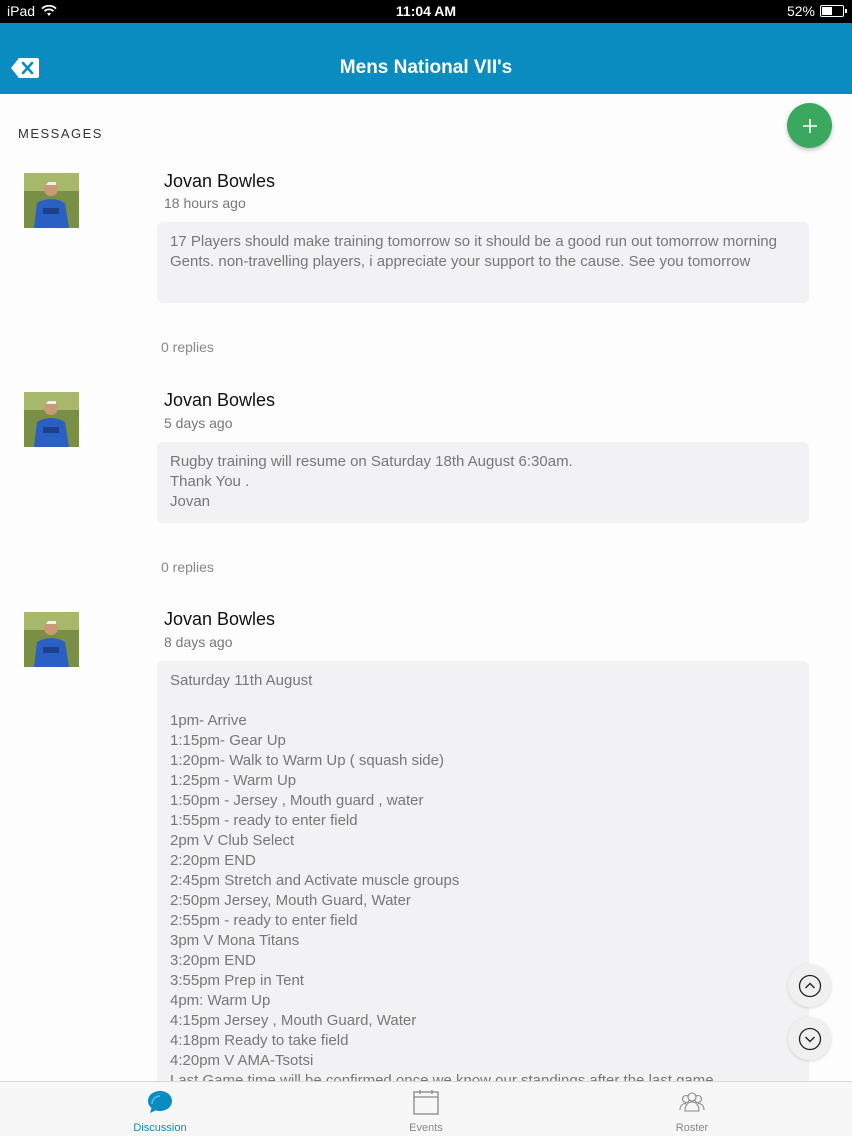 The width and height of the screenshot is (852, 1137). Describe the element at coordinates (426, 1128) in the screenshot. I see `tab-label: Events` at that location.